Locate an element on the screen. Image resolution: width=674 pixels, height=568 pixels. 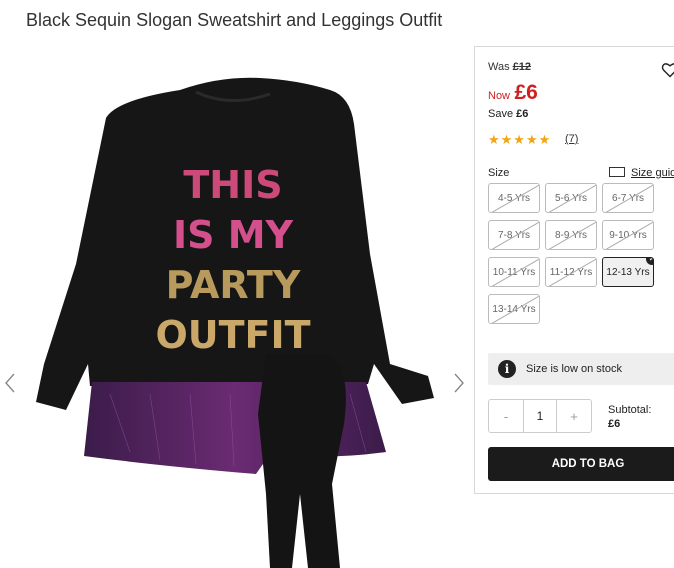
size-option-5-6-yrs: 5-6 Yrs is located at coordinates (571, 198).